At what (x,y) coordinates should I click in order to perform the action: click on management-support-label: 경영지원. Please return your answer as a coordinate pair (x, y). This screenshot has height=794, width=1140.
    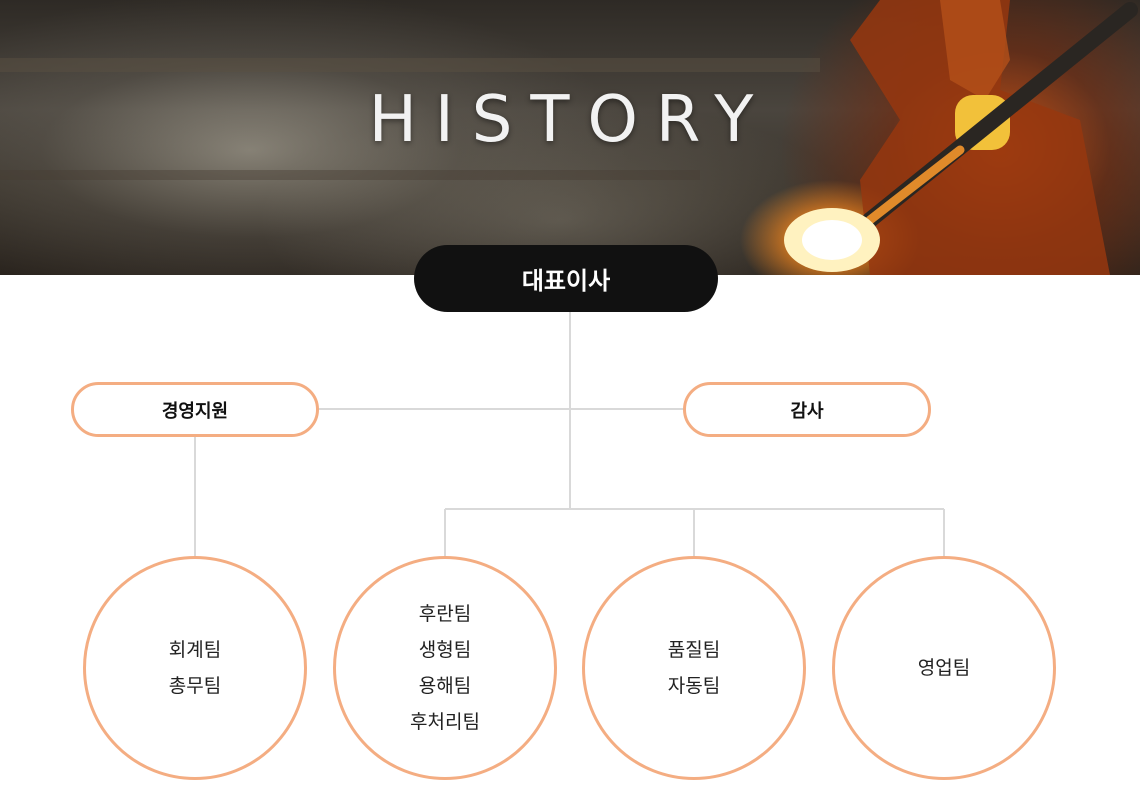
    Looking at the image, I should click on (195, 411).